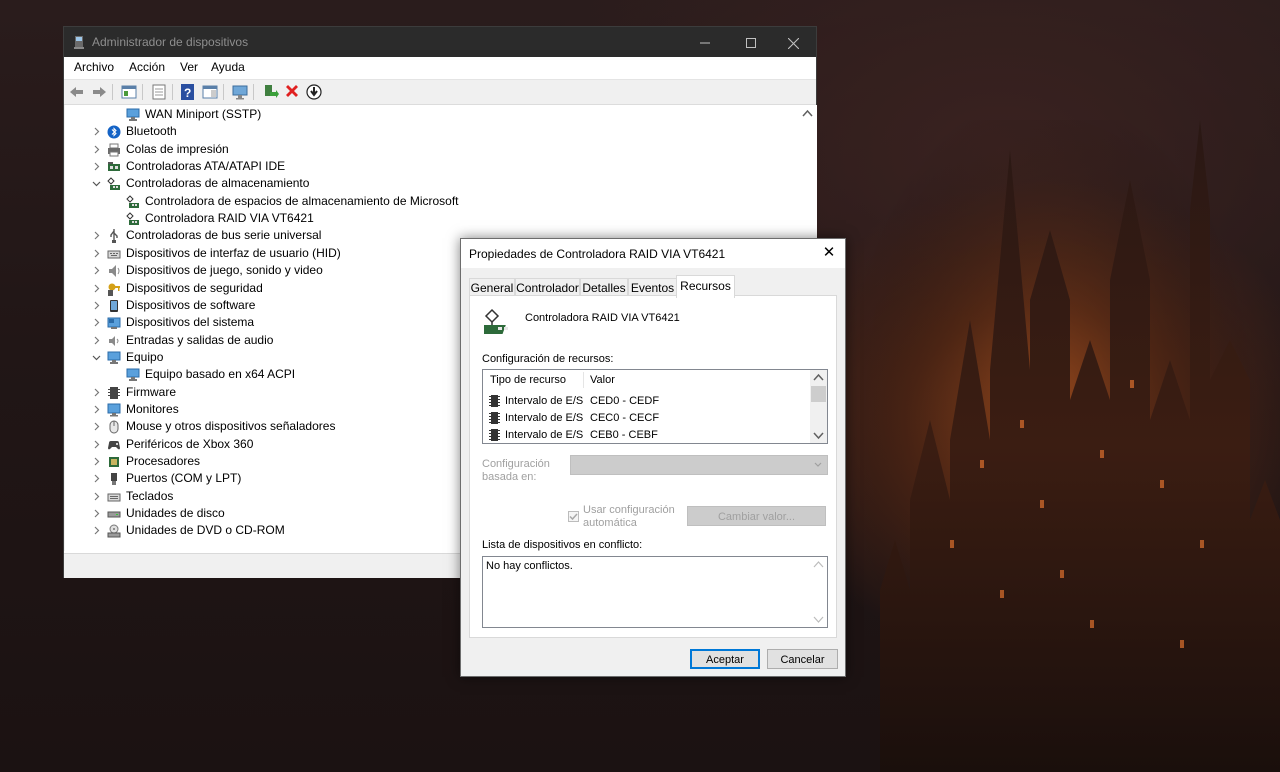 This screenshot has width=1280, height=772. Describe the element at coordinates (228, 67) in the screenshot. I see `menu-ayuda: Ayuda` at that location.